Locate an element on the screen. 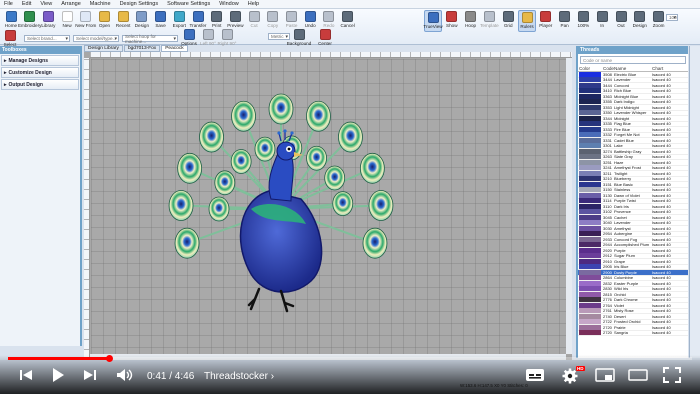 This screenshot has height=394, width=700. menu-window: Window is located at coordinates (229, 4).